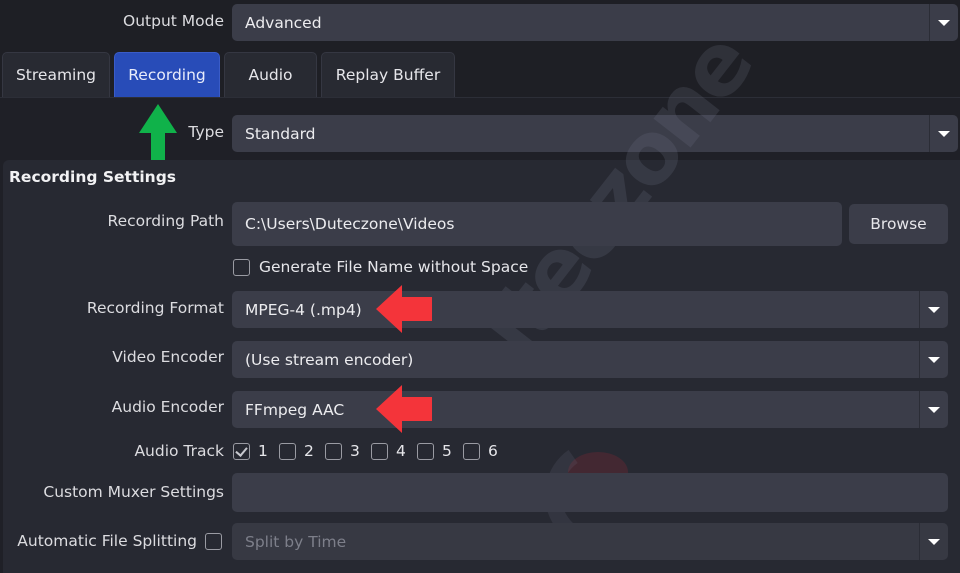  I want to click on tab-audio: Audio, so click(270, 74).